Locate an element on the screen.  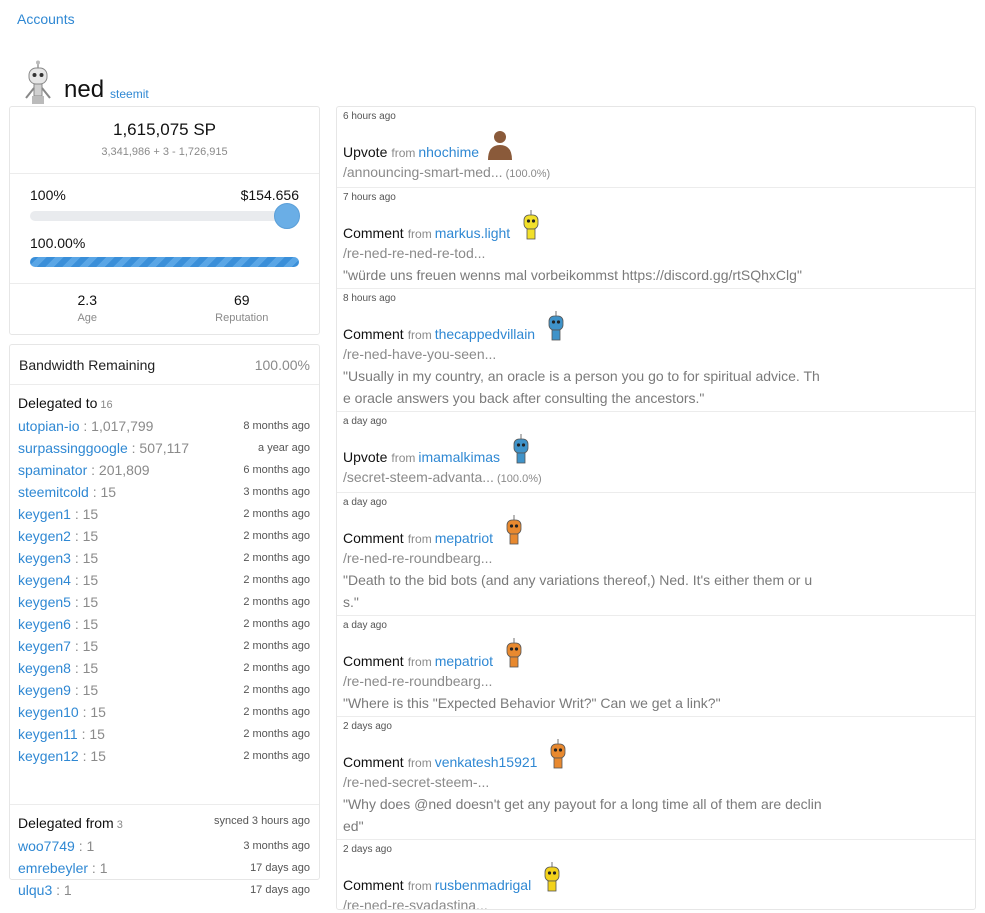
delegation-row: keygen8 : 15 2 months ago is located at coordinates (164, 668).